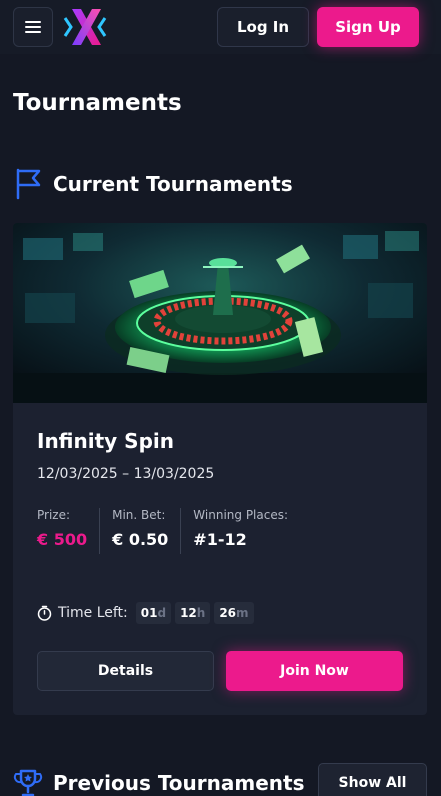 Image resolution: width=441 pixels, height=796 pixels. I want to click on winning-places-stat: Winning Places: #1-12, so click(240, 531).